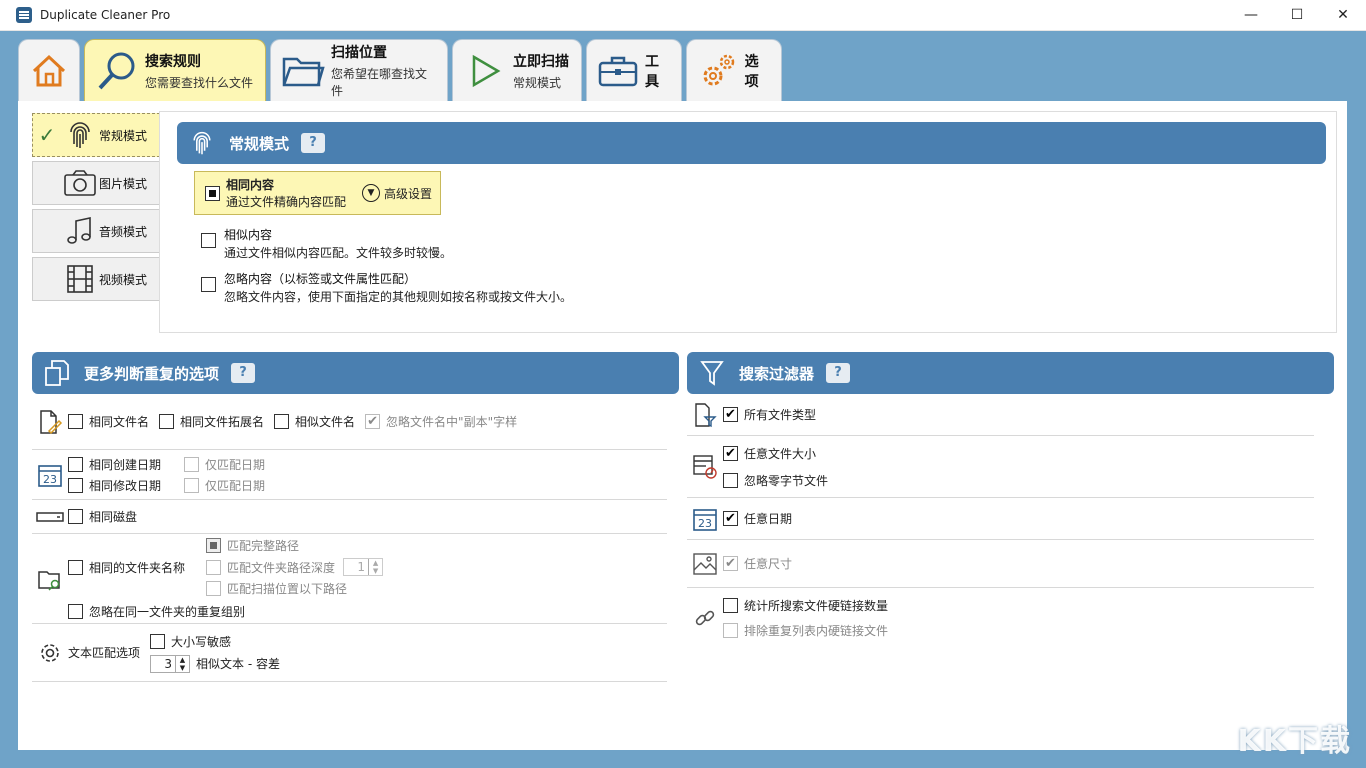 The height and width of the screenshot is (768, 1366). I want to click on match-full-path-label: 匹配完整路径, so click(263, 546).